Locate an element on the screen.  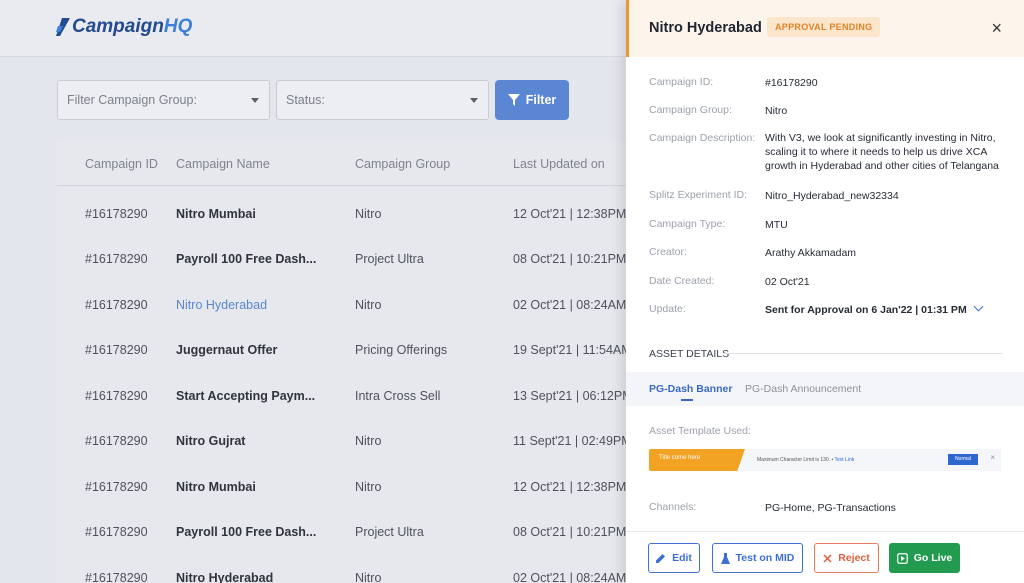
status-placeholder: Status: is located at coordinates (305, 100).